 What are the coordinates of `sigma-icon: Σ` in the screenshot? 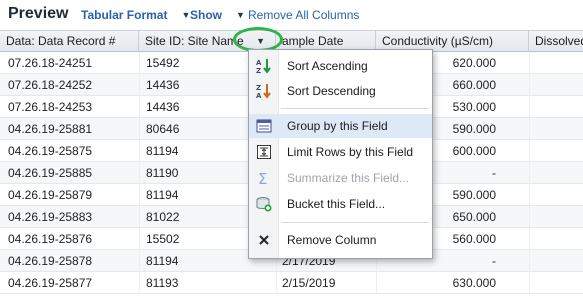 It's located at (262, 178).